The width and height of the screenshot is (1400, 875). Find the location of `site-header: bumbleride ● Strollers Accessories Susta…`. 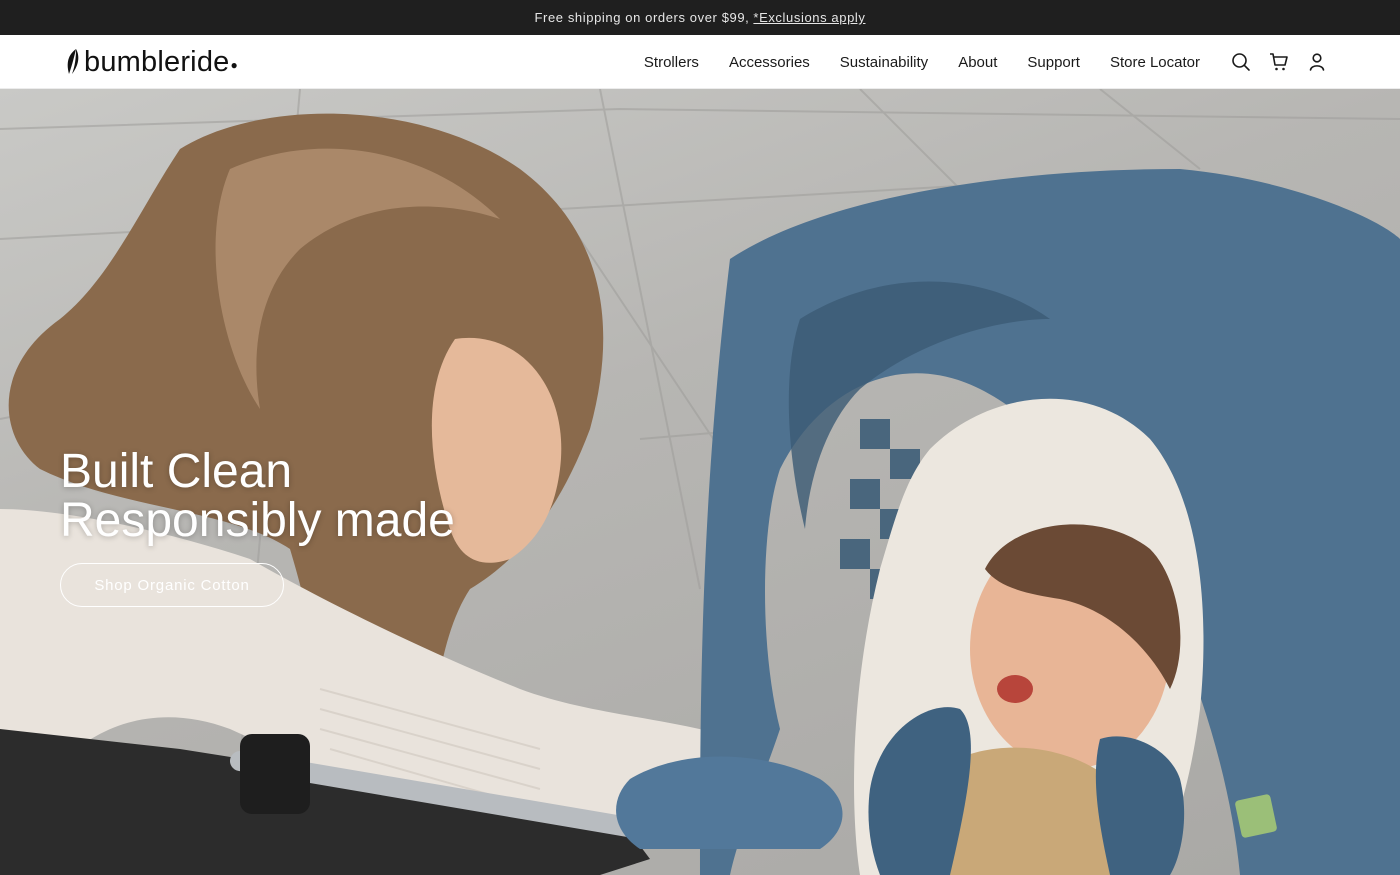

site-header: bumbleride ● Strollers Accessories Susta… is located at coordinates (700, 62).